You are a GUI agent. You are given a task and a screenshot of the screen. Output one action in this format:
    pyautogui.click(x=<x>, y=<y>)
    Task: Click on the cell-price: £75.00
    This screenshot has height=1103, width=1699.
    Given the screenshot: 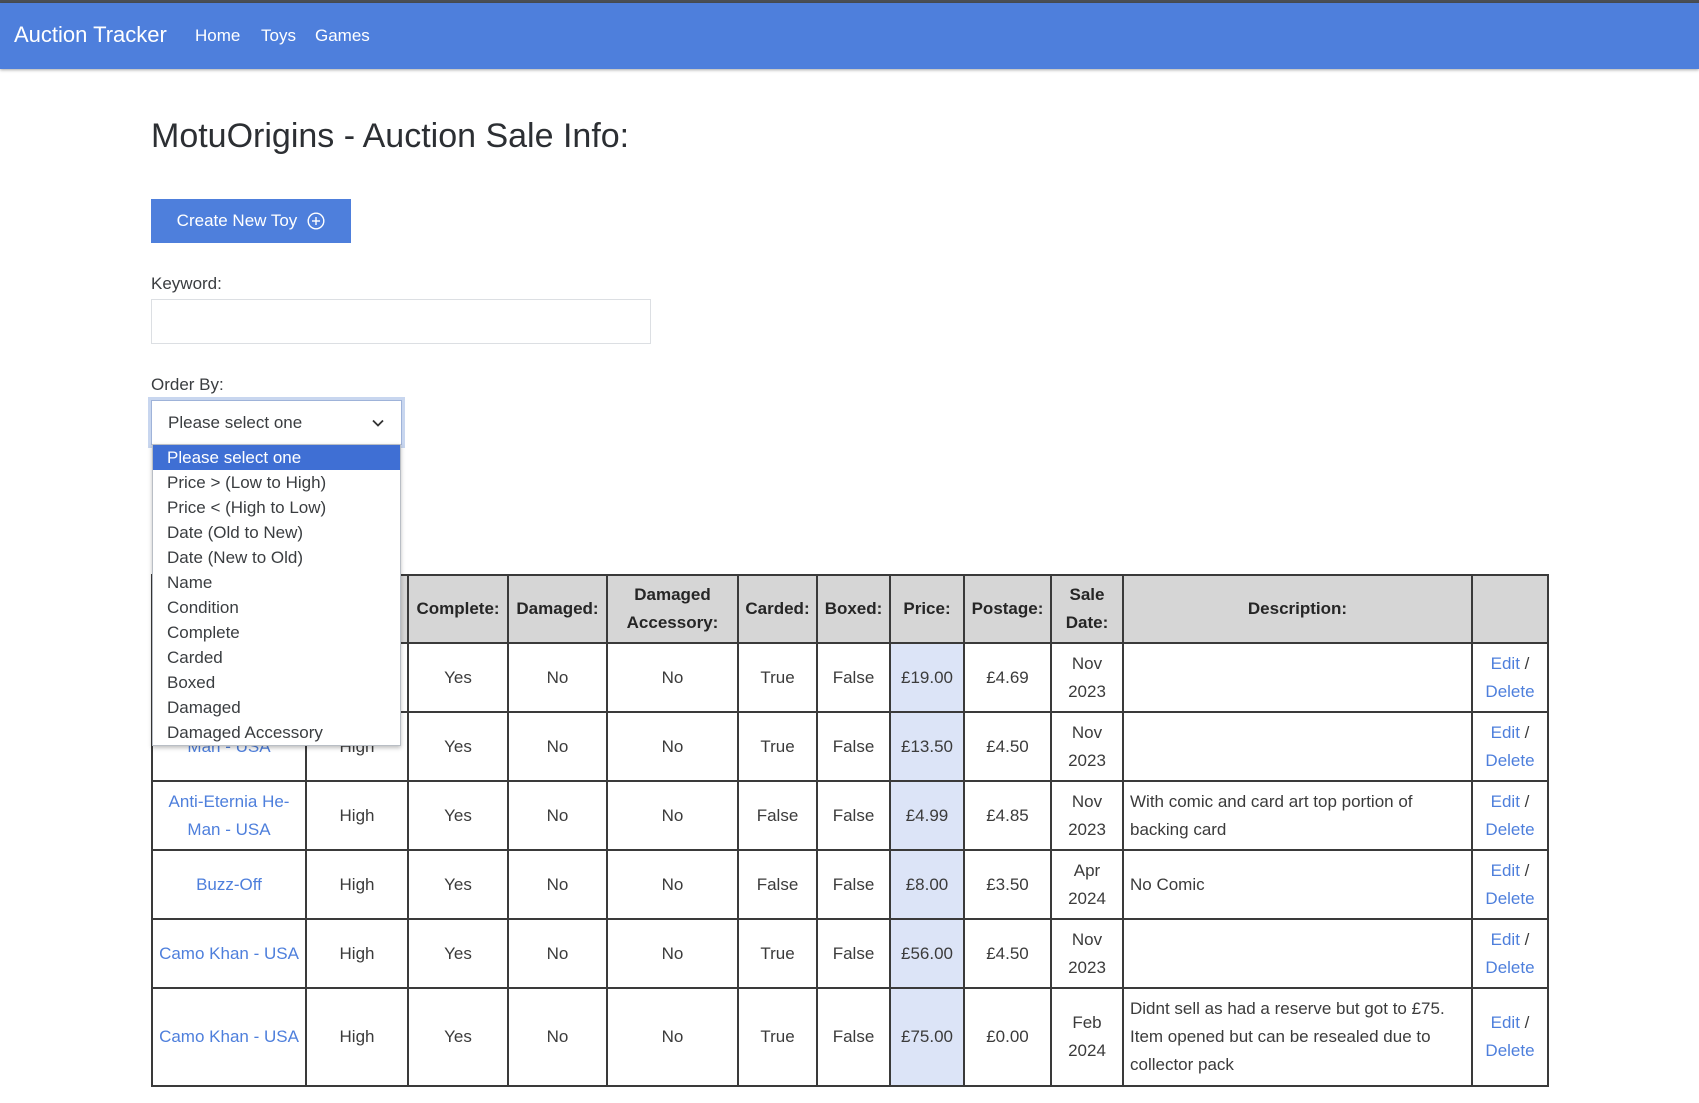 What is the action you would take?
    pyautogui.click(x=927, y=1037)
    